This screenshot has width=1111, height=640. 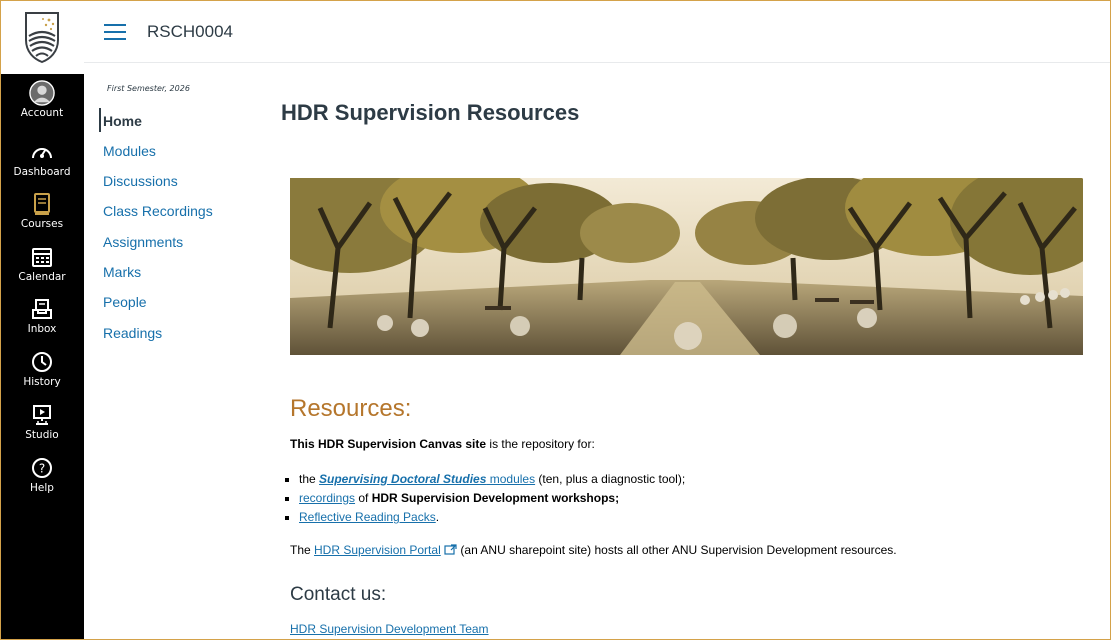 What do you see at coordinates (42, 224) in the screenshot?
I see `global-nav-label: Courses` at bounding box center [42, 224].